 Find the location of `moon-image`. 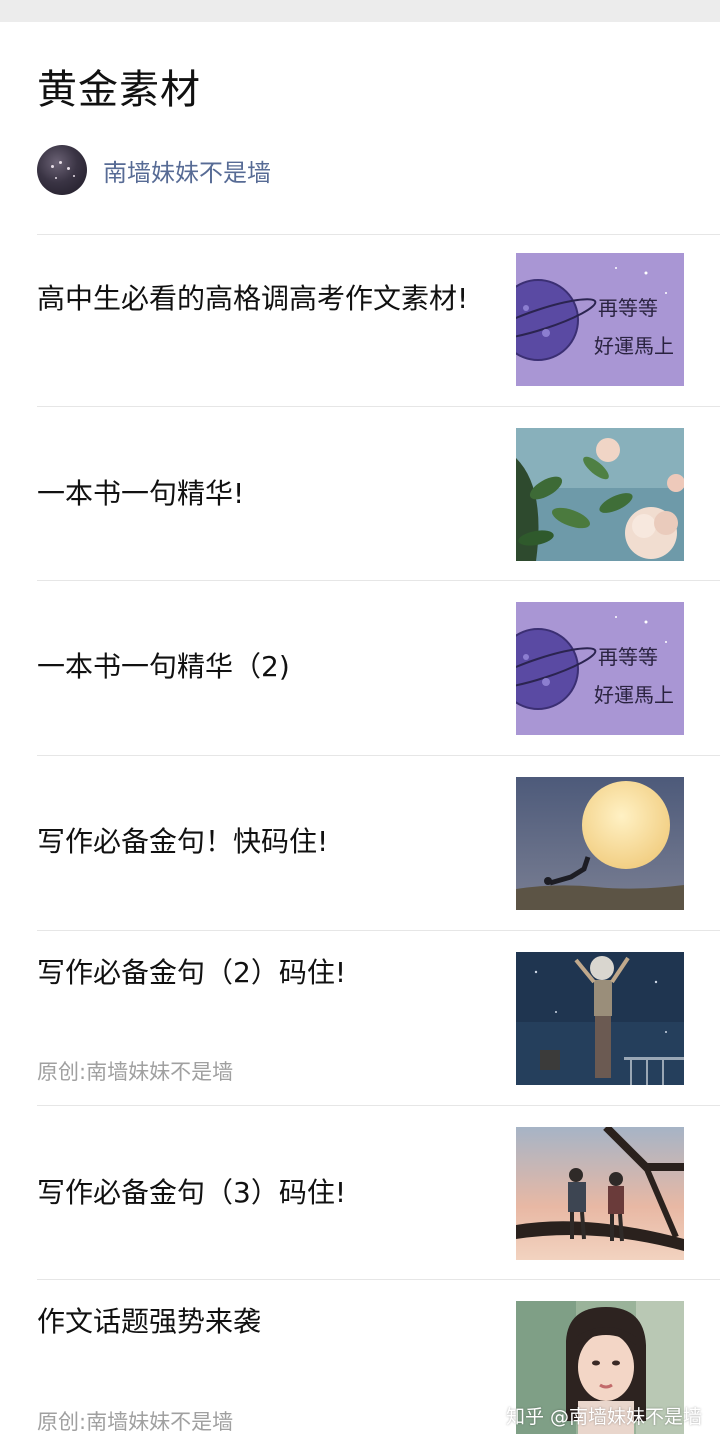

moon-image is located at coordinates (600, 843).